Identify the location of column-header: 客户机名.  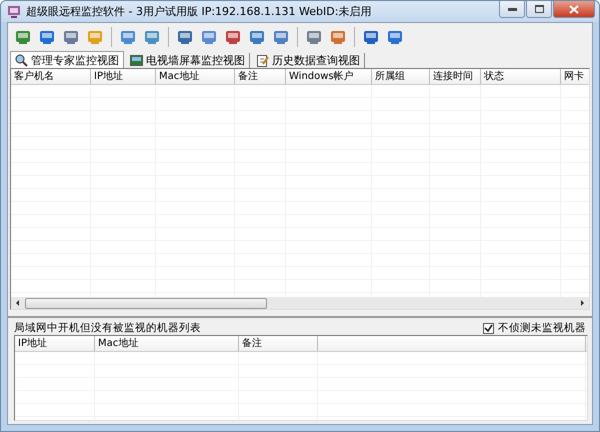
(51, 76).